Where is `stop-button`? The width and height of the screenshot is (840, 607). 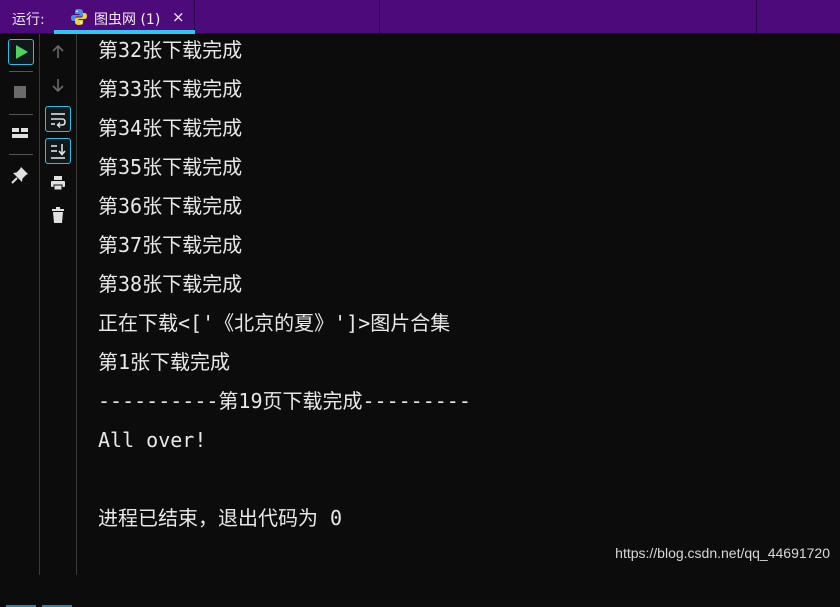
stop-button is located at coordinates (21, 93).